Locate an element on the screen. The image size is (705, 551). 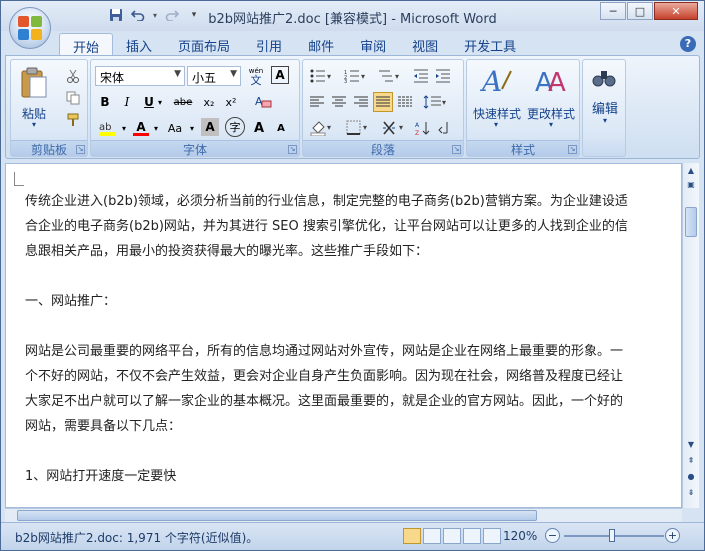
print-layout-view-icon is located at coordinates (412, 536).